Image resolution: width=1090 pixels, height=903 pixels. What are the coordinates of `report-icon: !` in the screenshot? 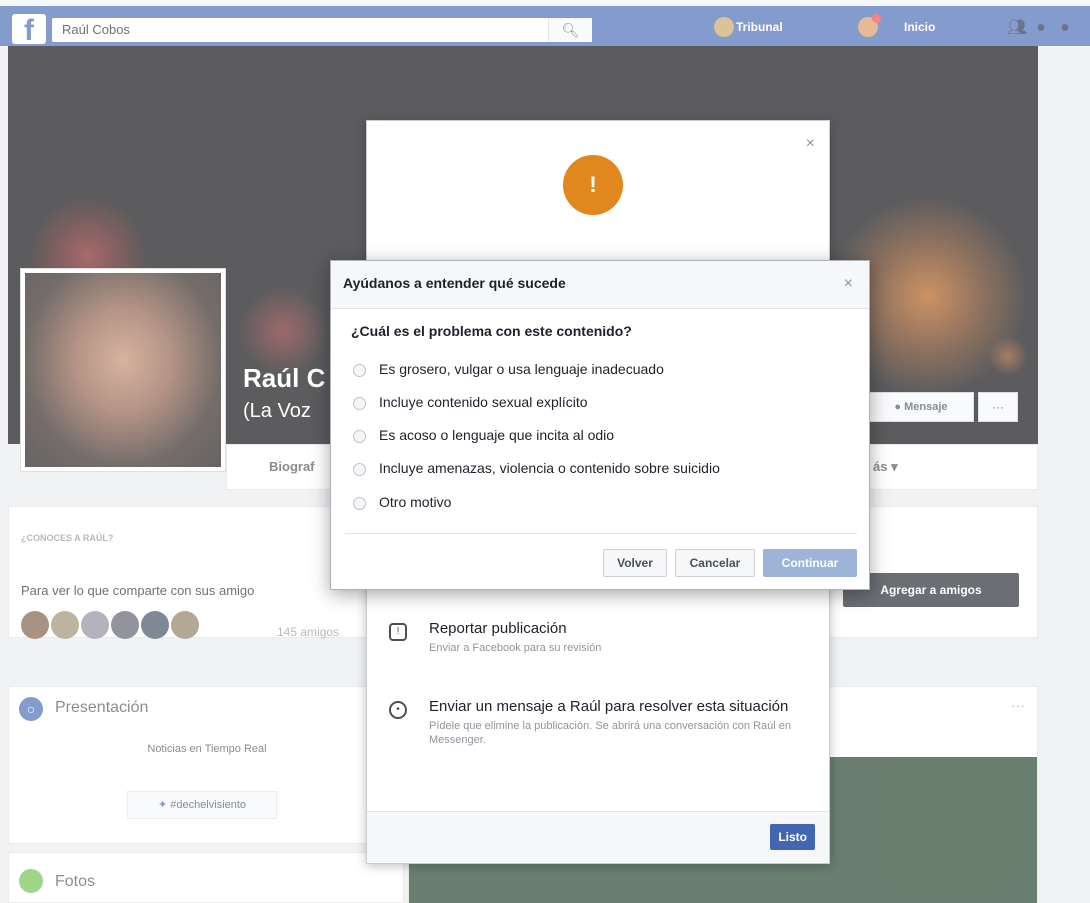 It's located at (398, 632).